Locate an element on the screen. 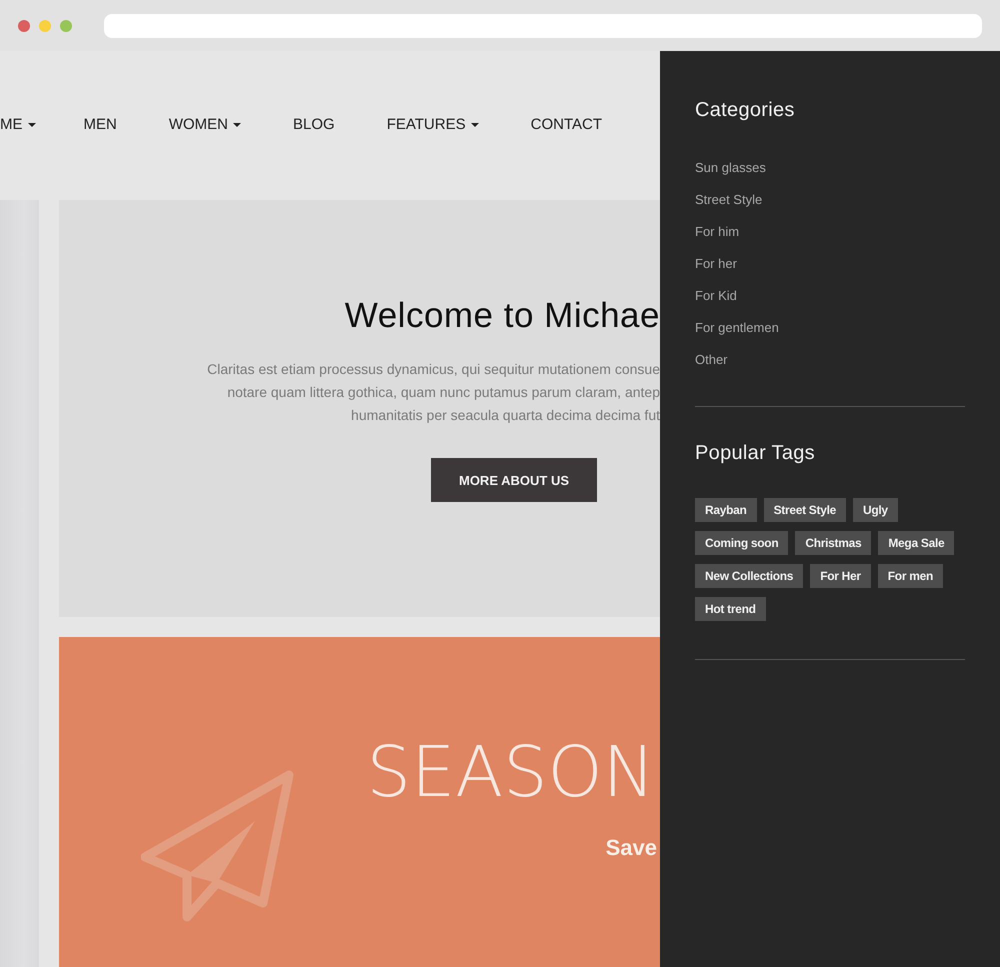 The width and height of the screenshot is (1000, 967). categories-heading: Categories is located at coordinates (745, 110).